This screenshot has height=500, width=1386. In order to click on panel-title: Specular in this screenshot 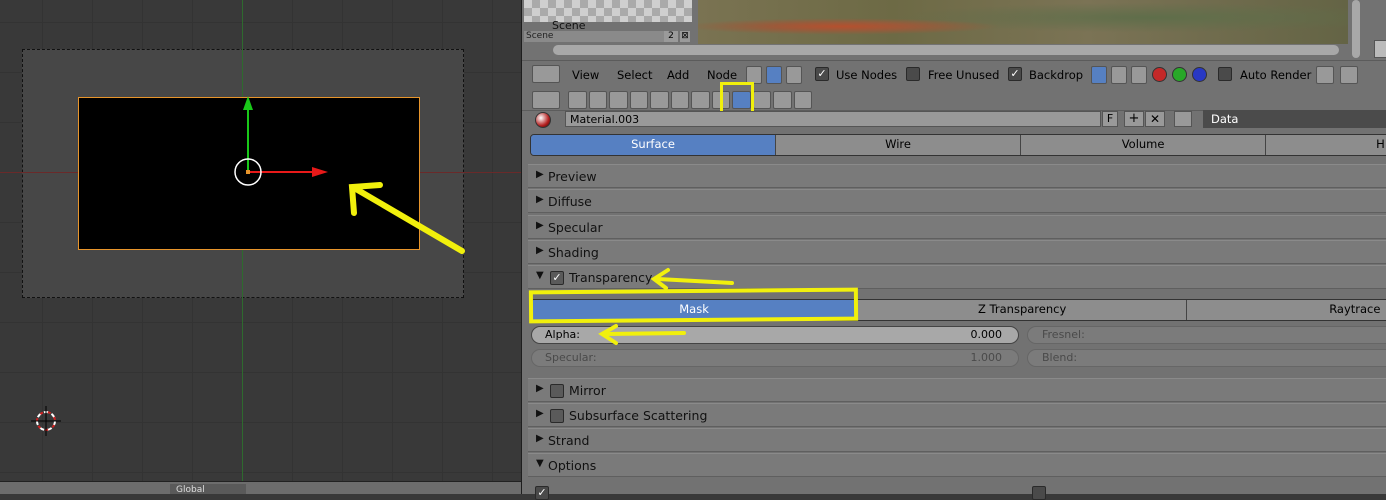, I will do `click(575, 227)`.